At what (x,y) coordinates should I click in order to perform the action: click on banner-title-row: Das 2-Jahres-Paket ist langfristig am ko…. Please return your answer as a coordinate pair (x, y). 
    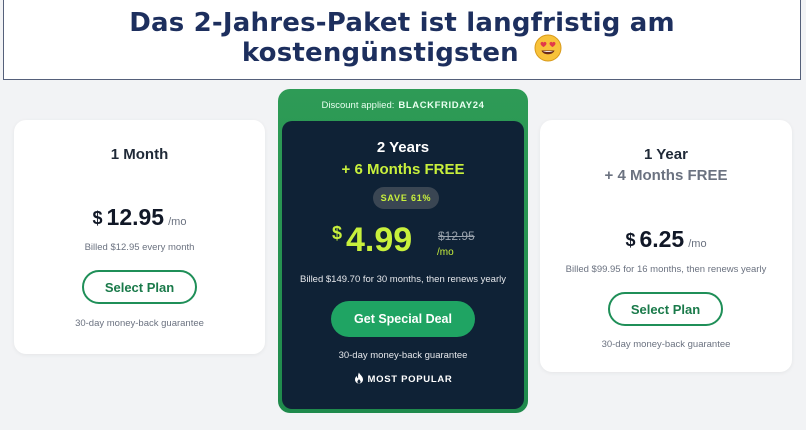
    Looking at the image, I should click on (402, 38).